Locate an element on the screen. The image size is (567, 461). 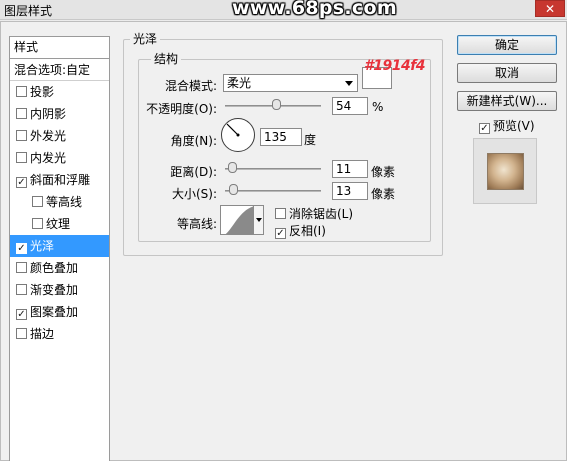
contour-preview is located at coordinates (237, 220).